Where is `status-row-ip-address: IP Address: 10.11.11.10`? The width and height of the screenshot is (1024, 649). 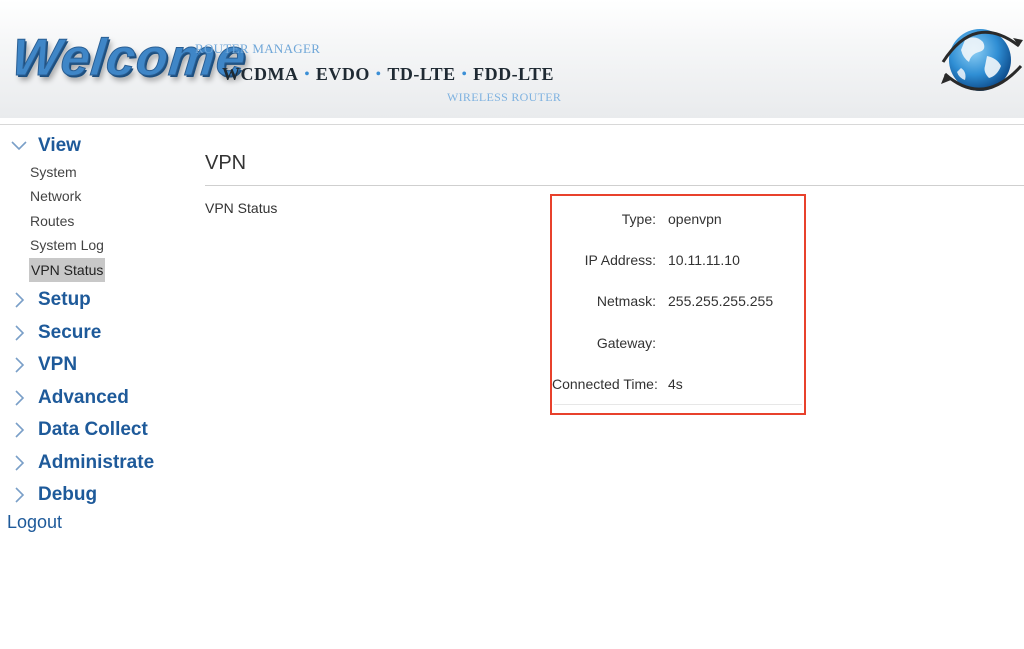
status-row-ip-address: IP Address: 10.11.11.10 is located at coordinates (678, 262).